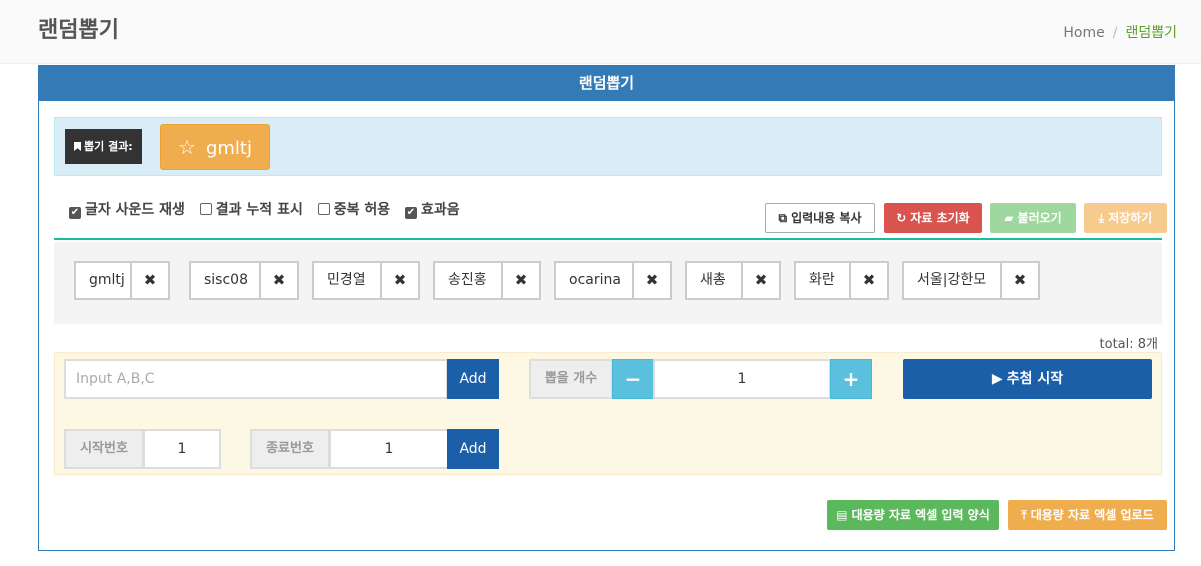  Describe the element at coordinates (571, 379) in the screenshot. I see `count-label: 뽑을 개수` at that location.